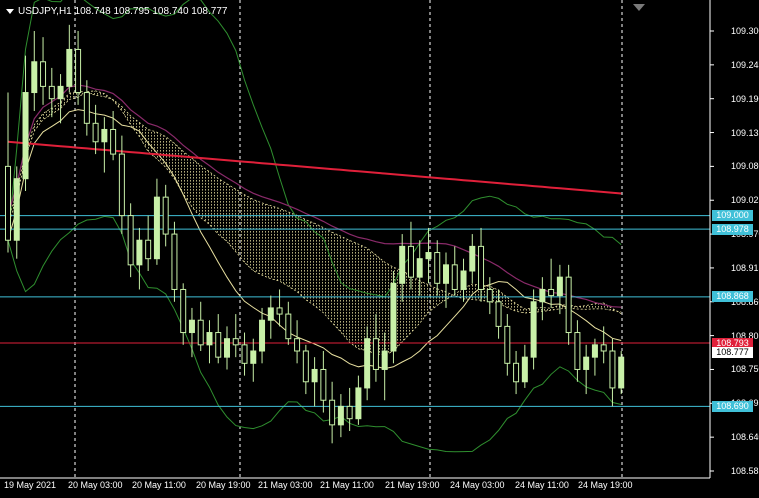 Image resolution: width=759 pixels, height=498 pixels. What do you see at coordinates (745, 98) in the screenshot?
I see `price-tick-label: 109.190` at bounding box center [745, 98].